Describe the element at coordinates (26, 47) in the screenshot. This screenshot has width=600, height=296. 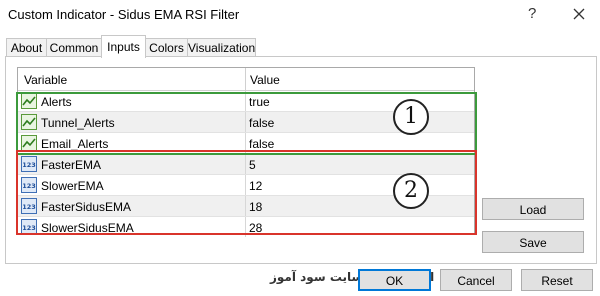
I see `tab-about: About` at that location.